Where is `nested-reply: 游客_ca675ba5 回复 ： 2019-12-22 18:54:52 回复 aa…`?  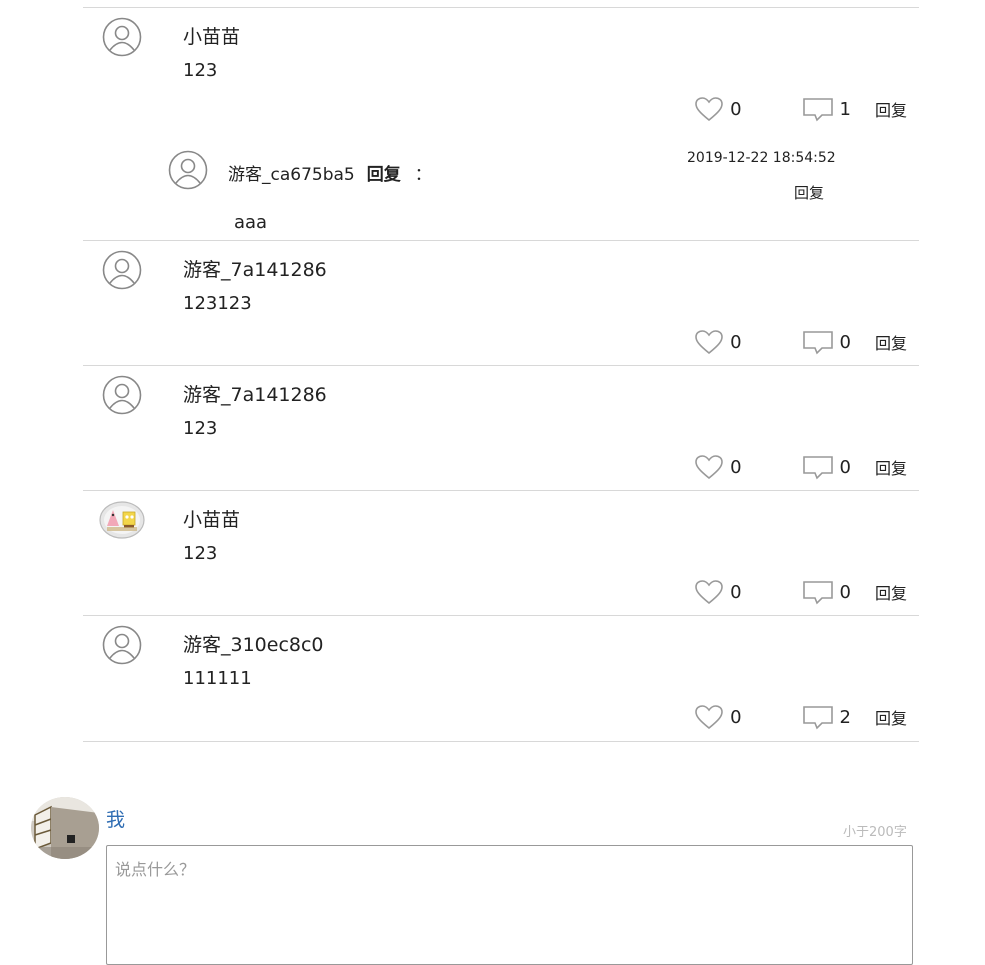
nested-reply: 游客_ca675ba5 回复 ： 2019-12-22 18:54:52 回复 aa… is located at coordinates (508, 192).